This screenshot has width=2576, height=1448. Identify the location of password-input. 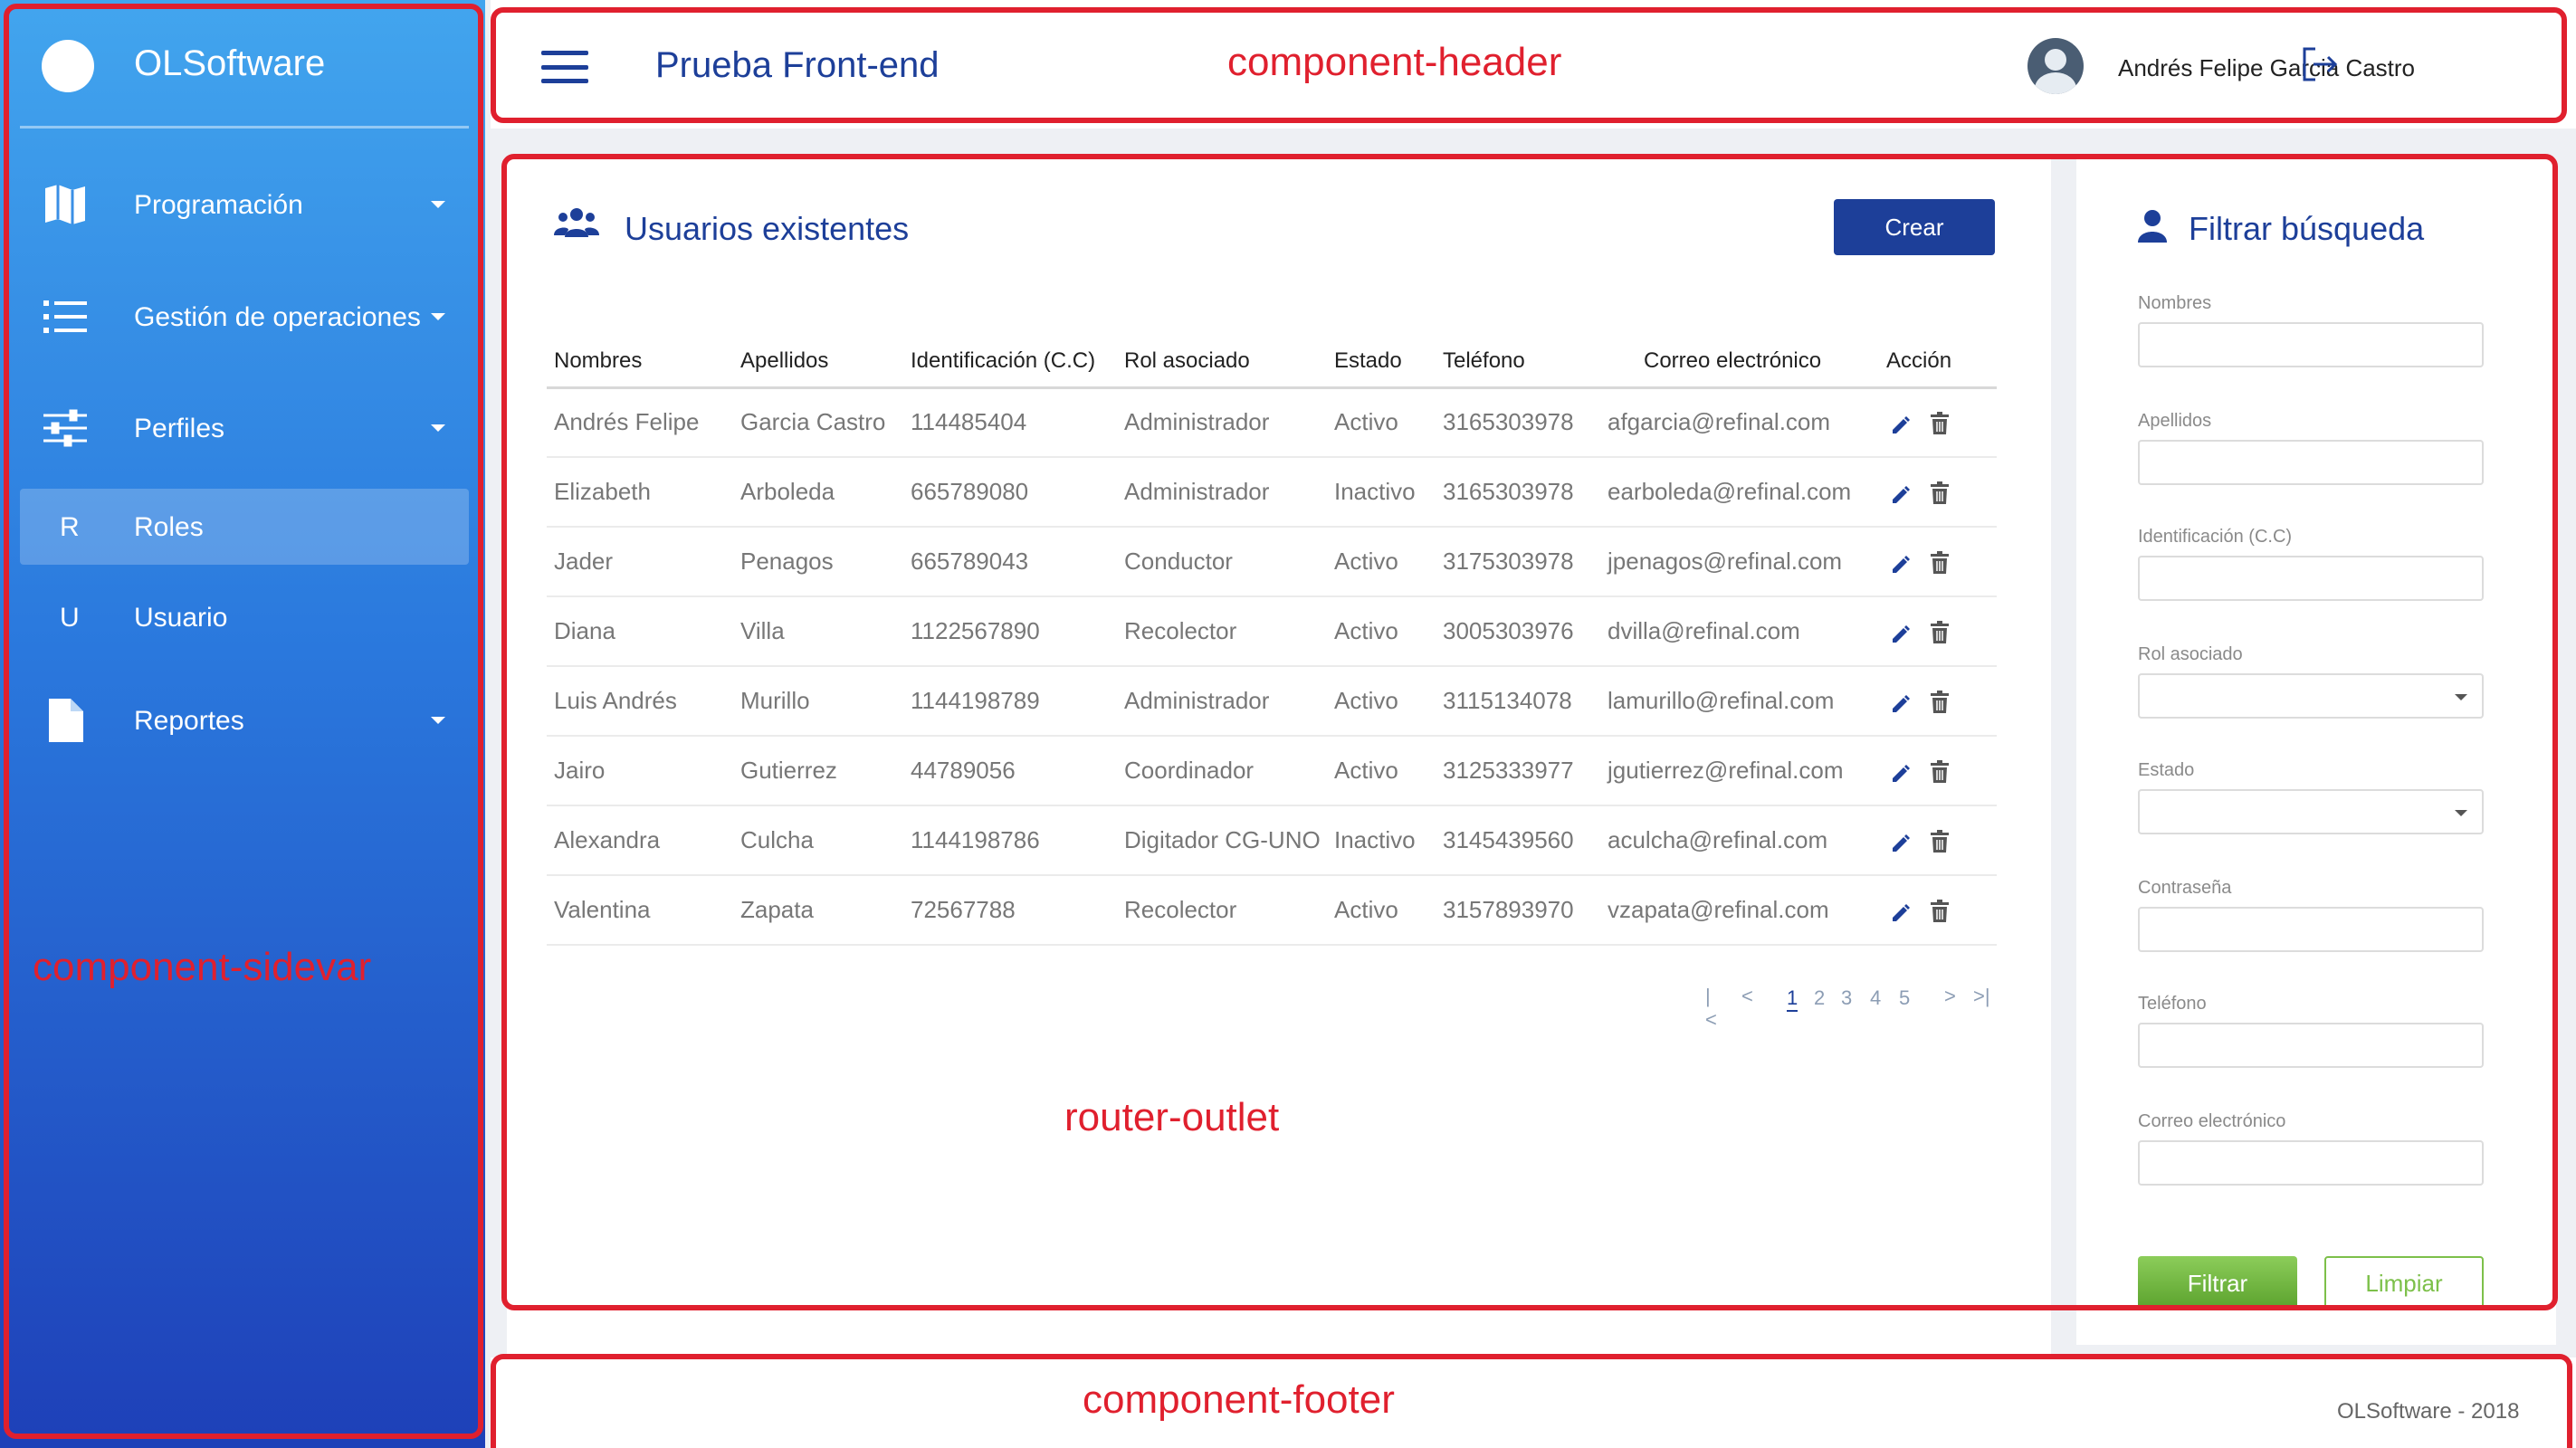
(2311, 929).